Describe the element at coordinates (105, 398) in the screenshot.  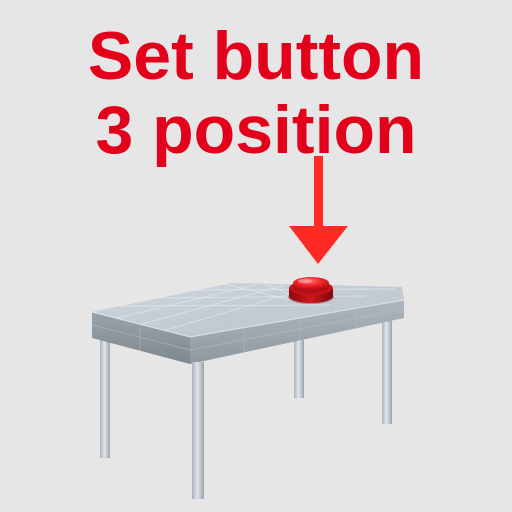
I see `table-leg-back-left` at that location.